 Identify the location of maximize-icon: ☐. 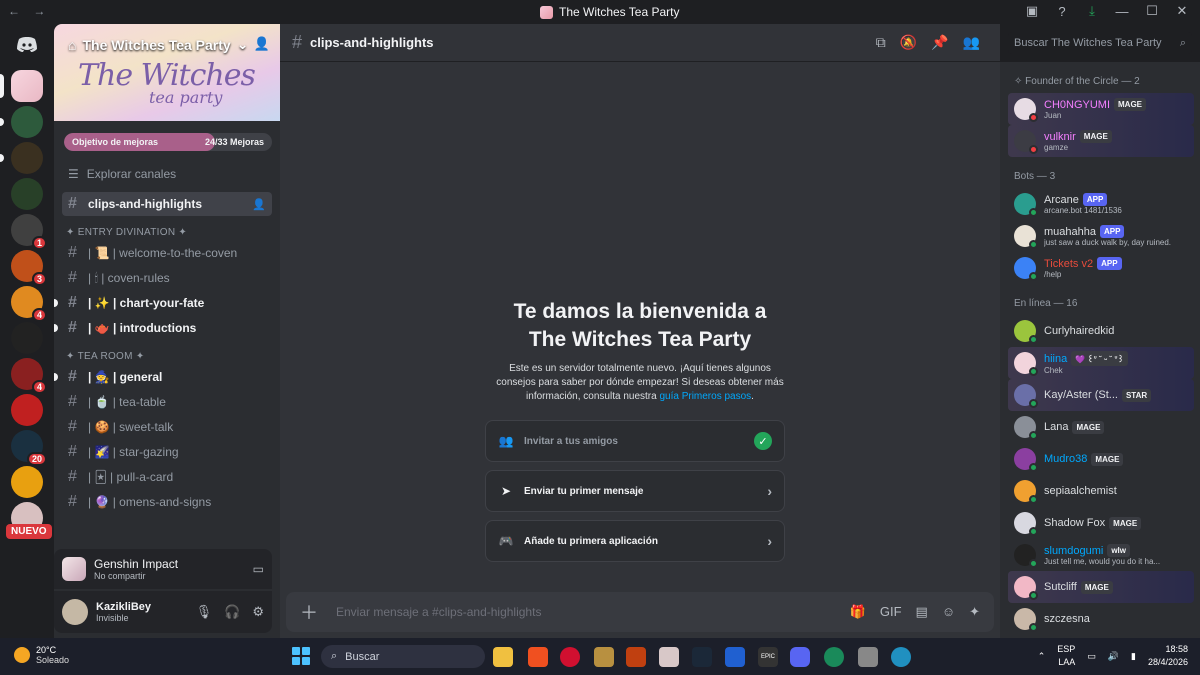
(1152, 11).